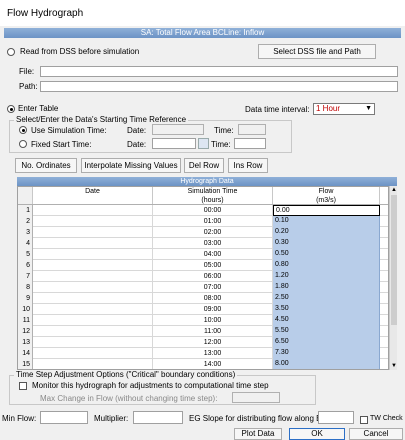 The image size is (405, 440). What do you see at coordinates (203, 143) in the screenshot?
I see `calendar-icon` at bounding box center [203, 143].